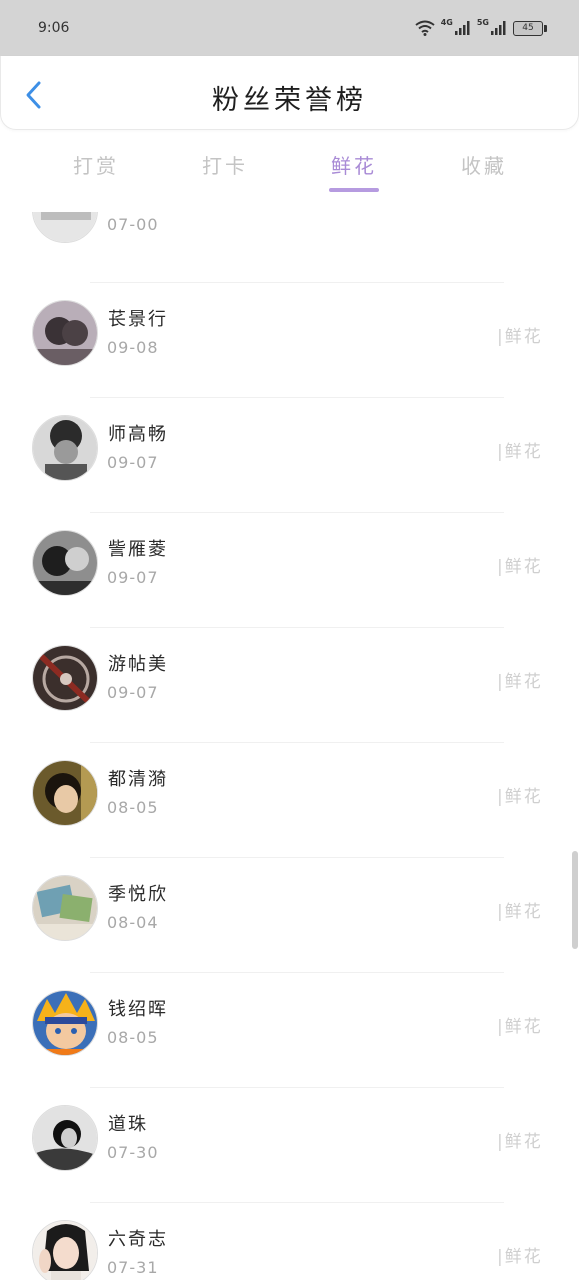 The width and height of the screenshot is (579, 1280). Describe the element at coordinates (354, 164) in the screenshot. I see `tab-flowers: 鲜花` at that location.